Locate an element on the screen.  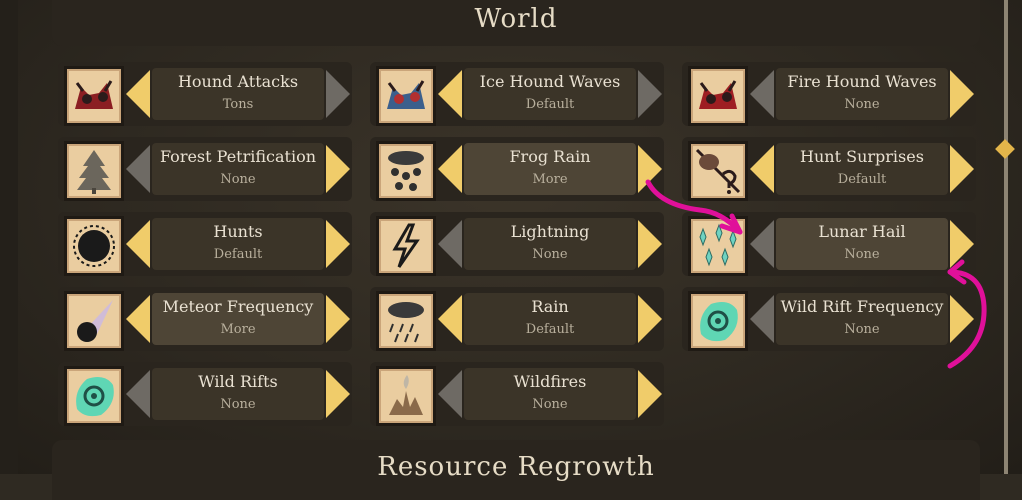
option-label: Hunt Surprises is located at coordinates (862, 156).